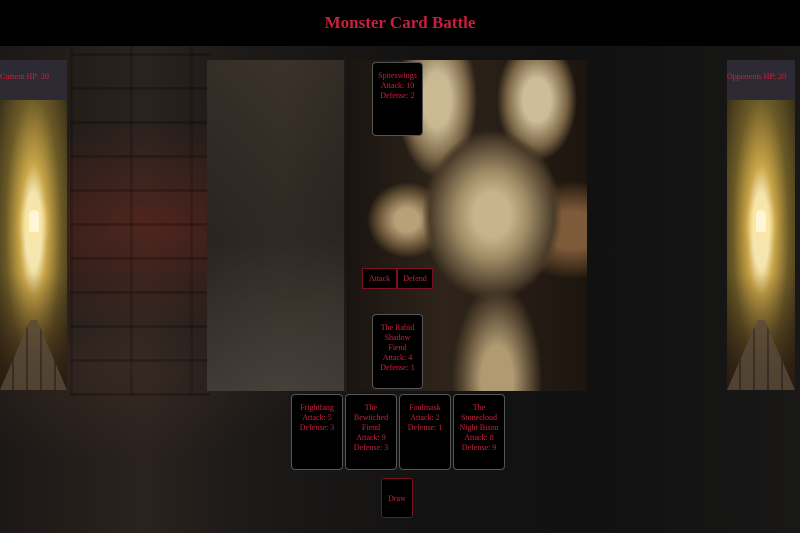 Image resolution: width=800 pixels, height=533 pixels. Describe the element at coordinates (33, 245) in the screenshot. I see `player-portrait-image` at that location.